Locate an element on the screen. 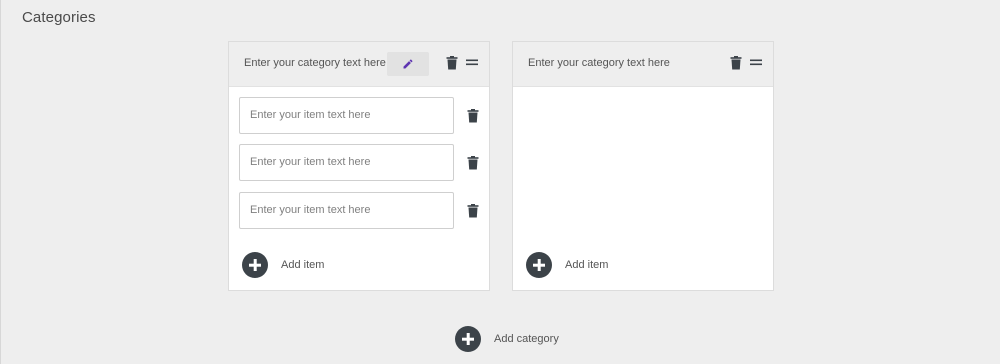 The image size is (1000, 364). edit-category-button is located at coordinates (408, 64).